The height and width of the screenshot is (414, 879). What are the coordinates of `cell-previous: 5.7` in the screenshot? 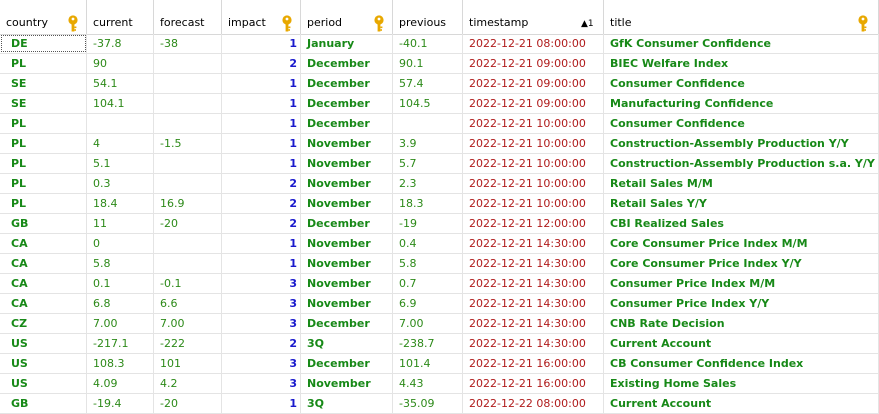 It's located at (428, 163).